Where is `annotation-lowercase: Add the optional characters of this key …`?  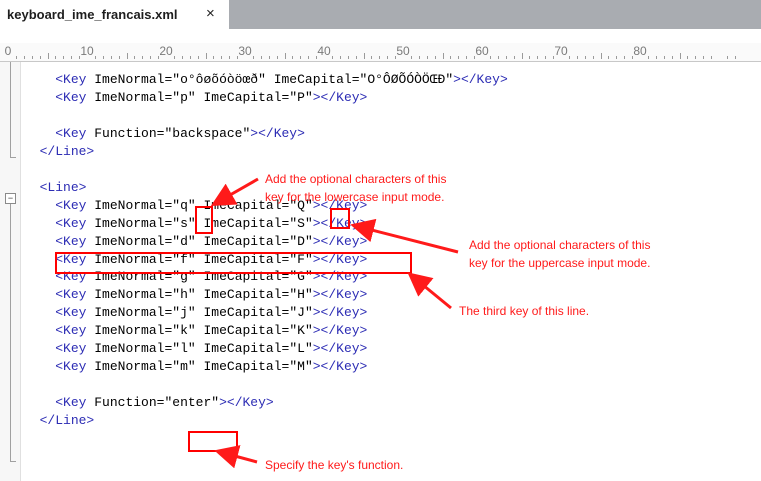 annotation-lowercase: Add the optional characters of this key … is located at coordinates (355, 188).